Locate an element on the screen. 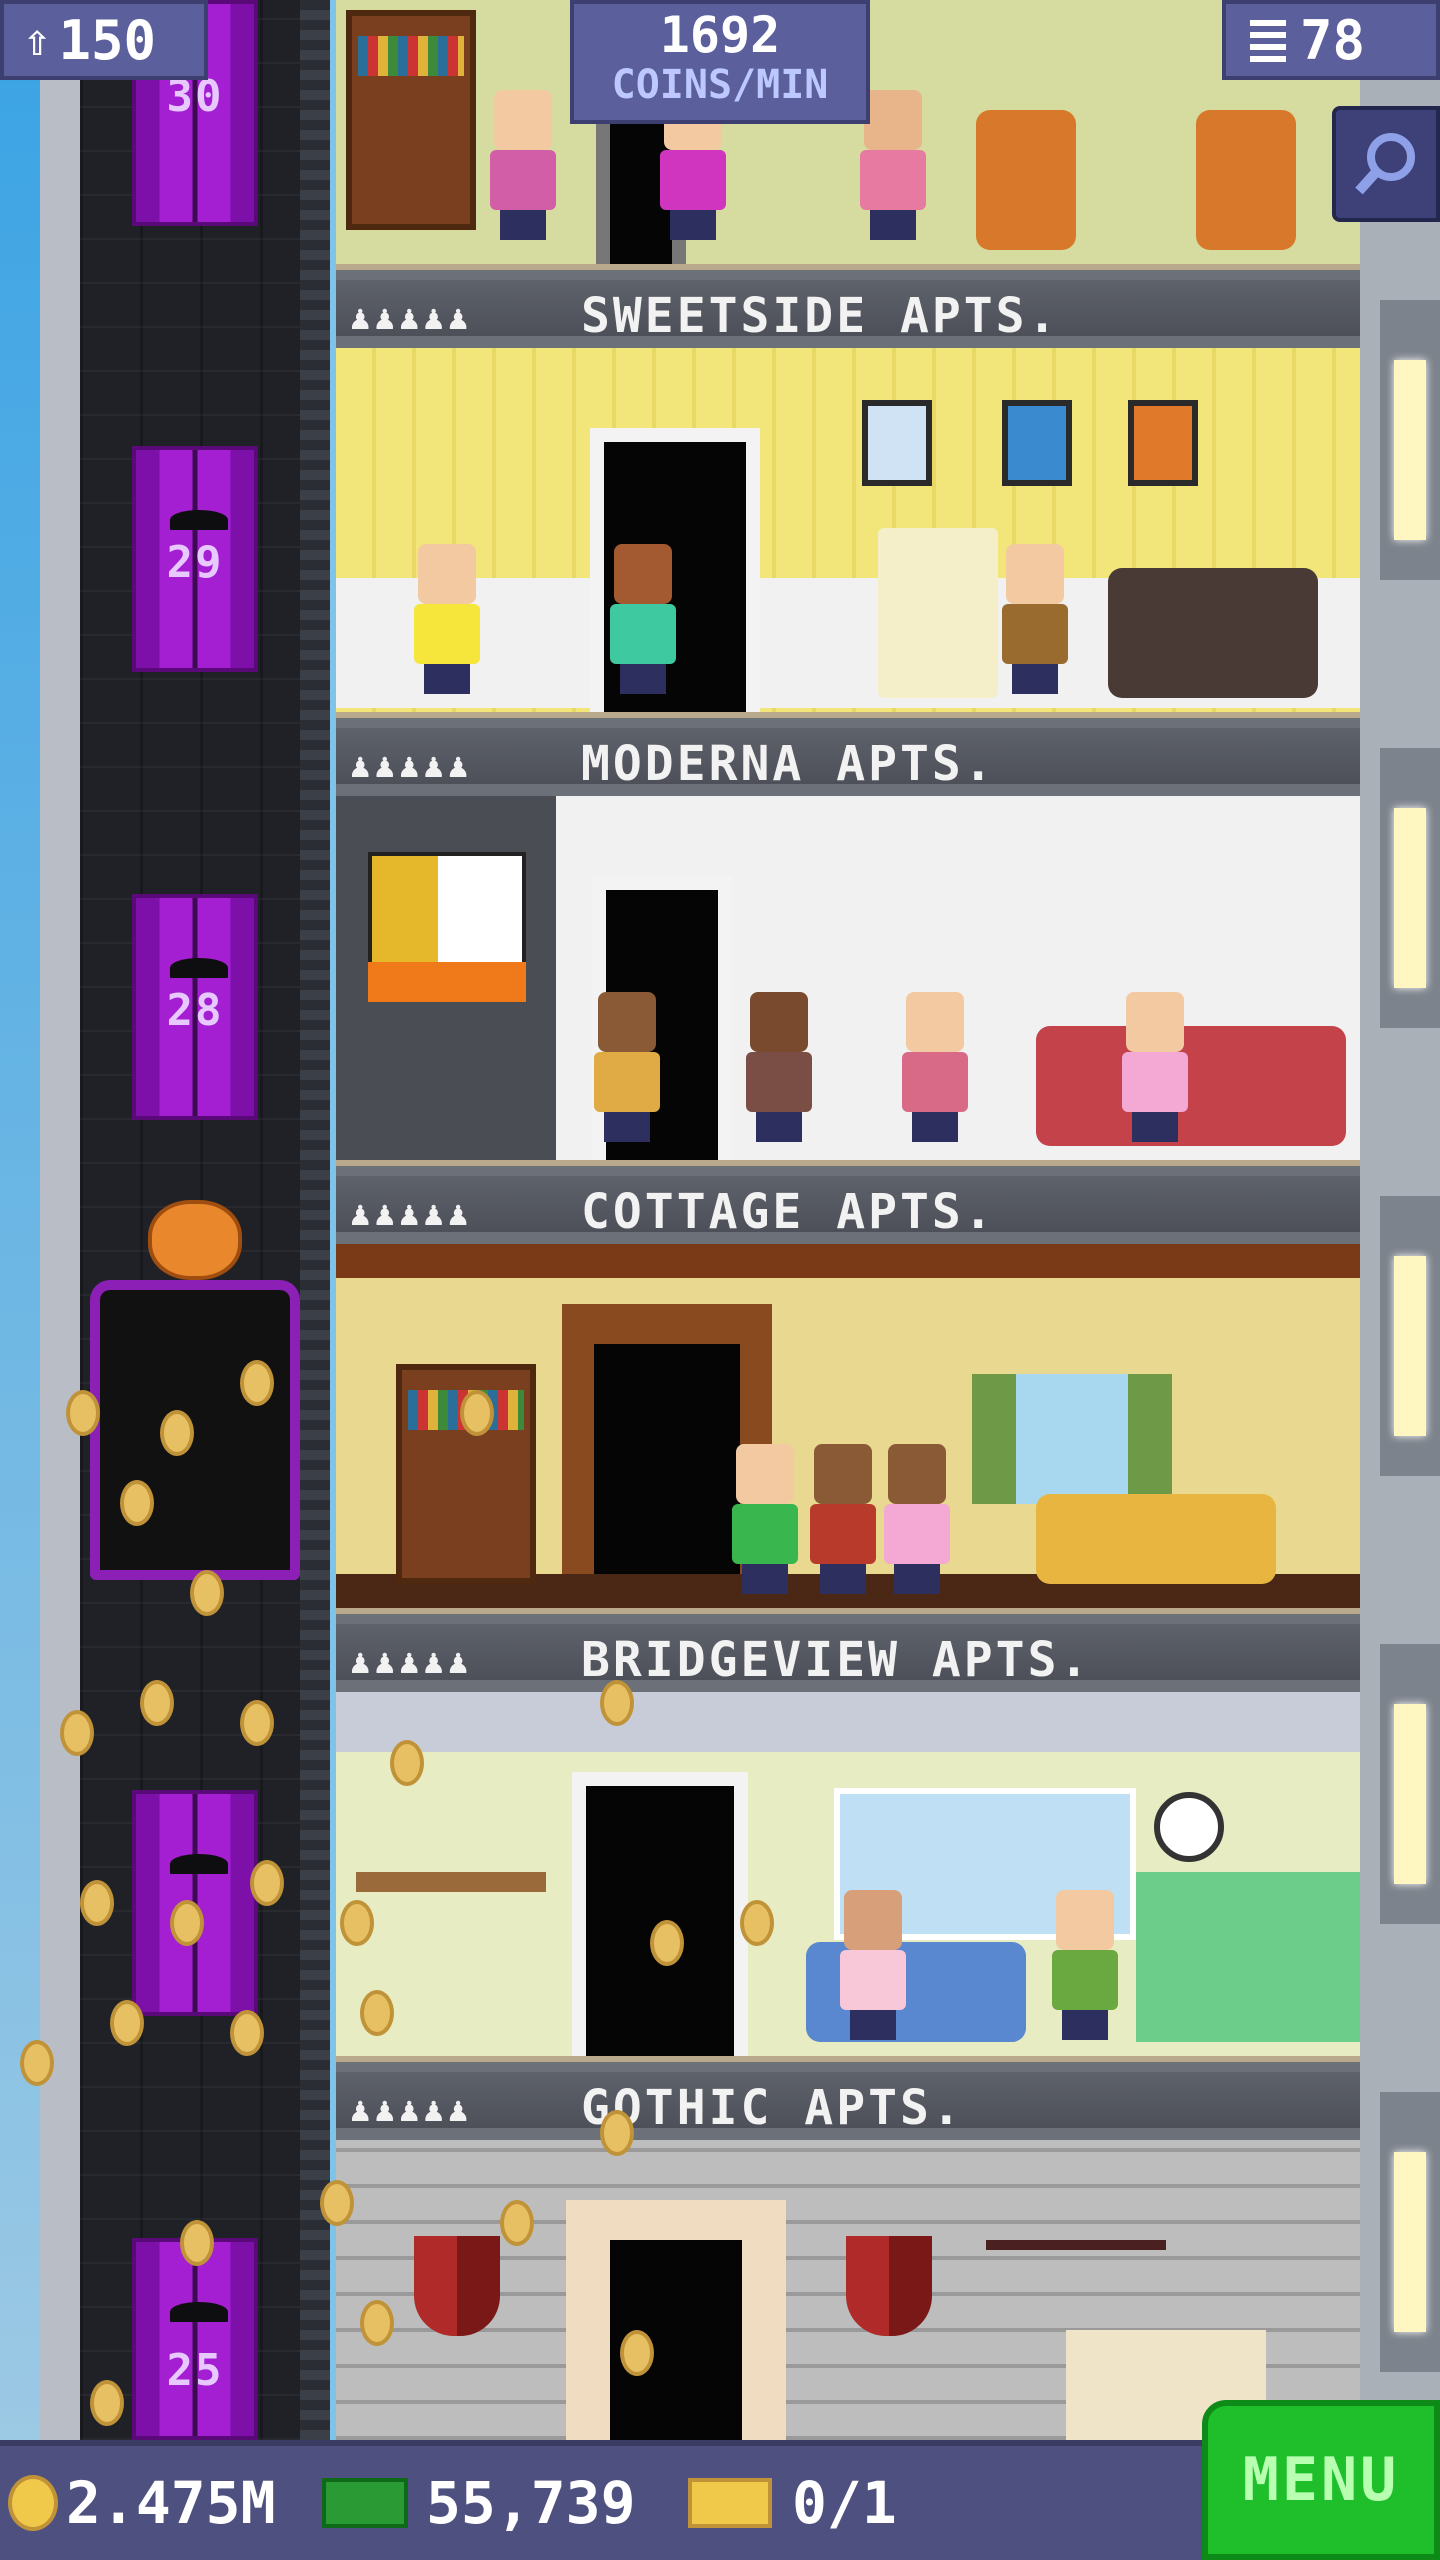 The image size is (1440, 2560). search-button is located at coordinates (1386, 164).